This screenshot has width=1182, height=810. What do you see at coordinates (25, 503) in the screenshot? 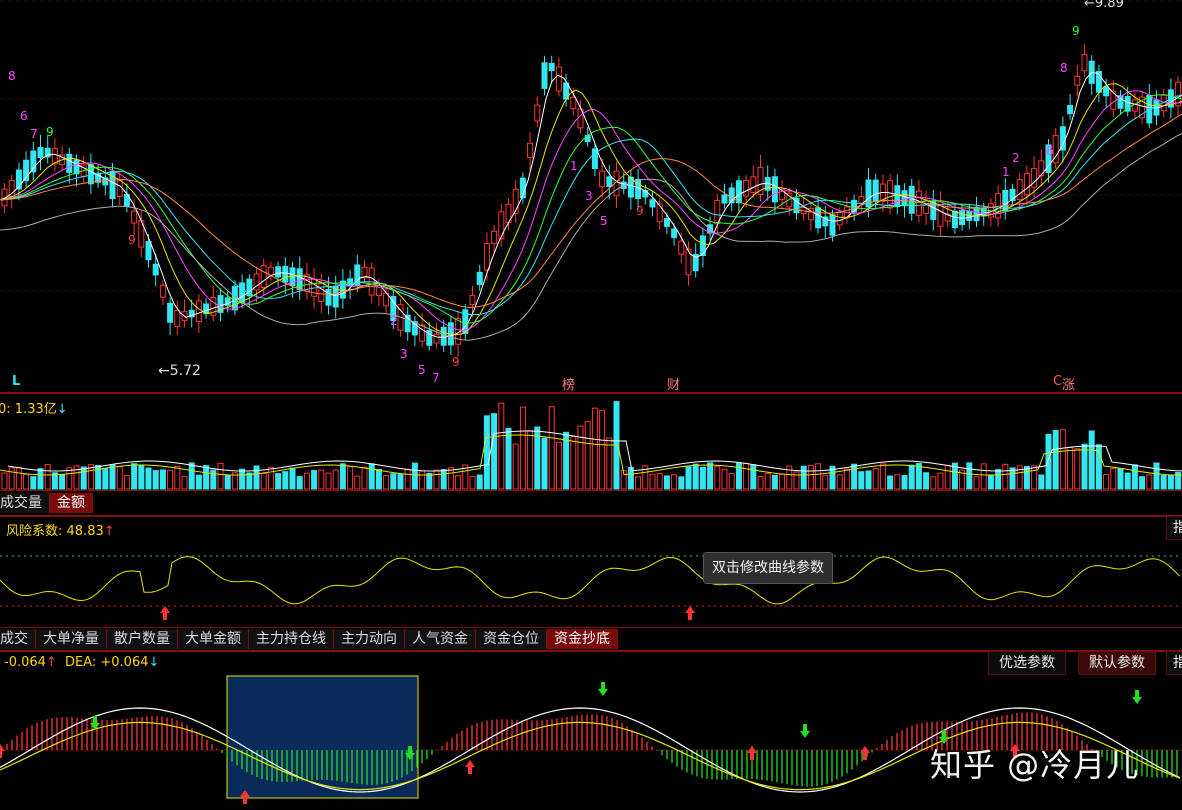
I see `tab-volume: 成交量` at bounding box center [25, 503].